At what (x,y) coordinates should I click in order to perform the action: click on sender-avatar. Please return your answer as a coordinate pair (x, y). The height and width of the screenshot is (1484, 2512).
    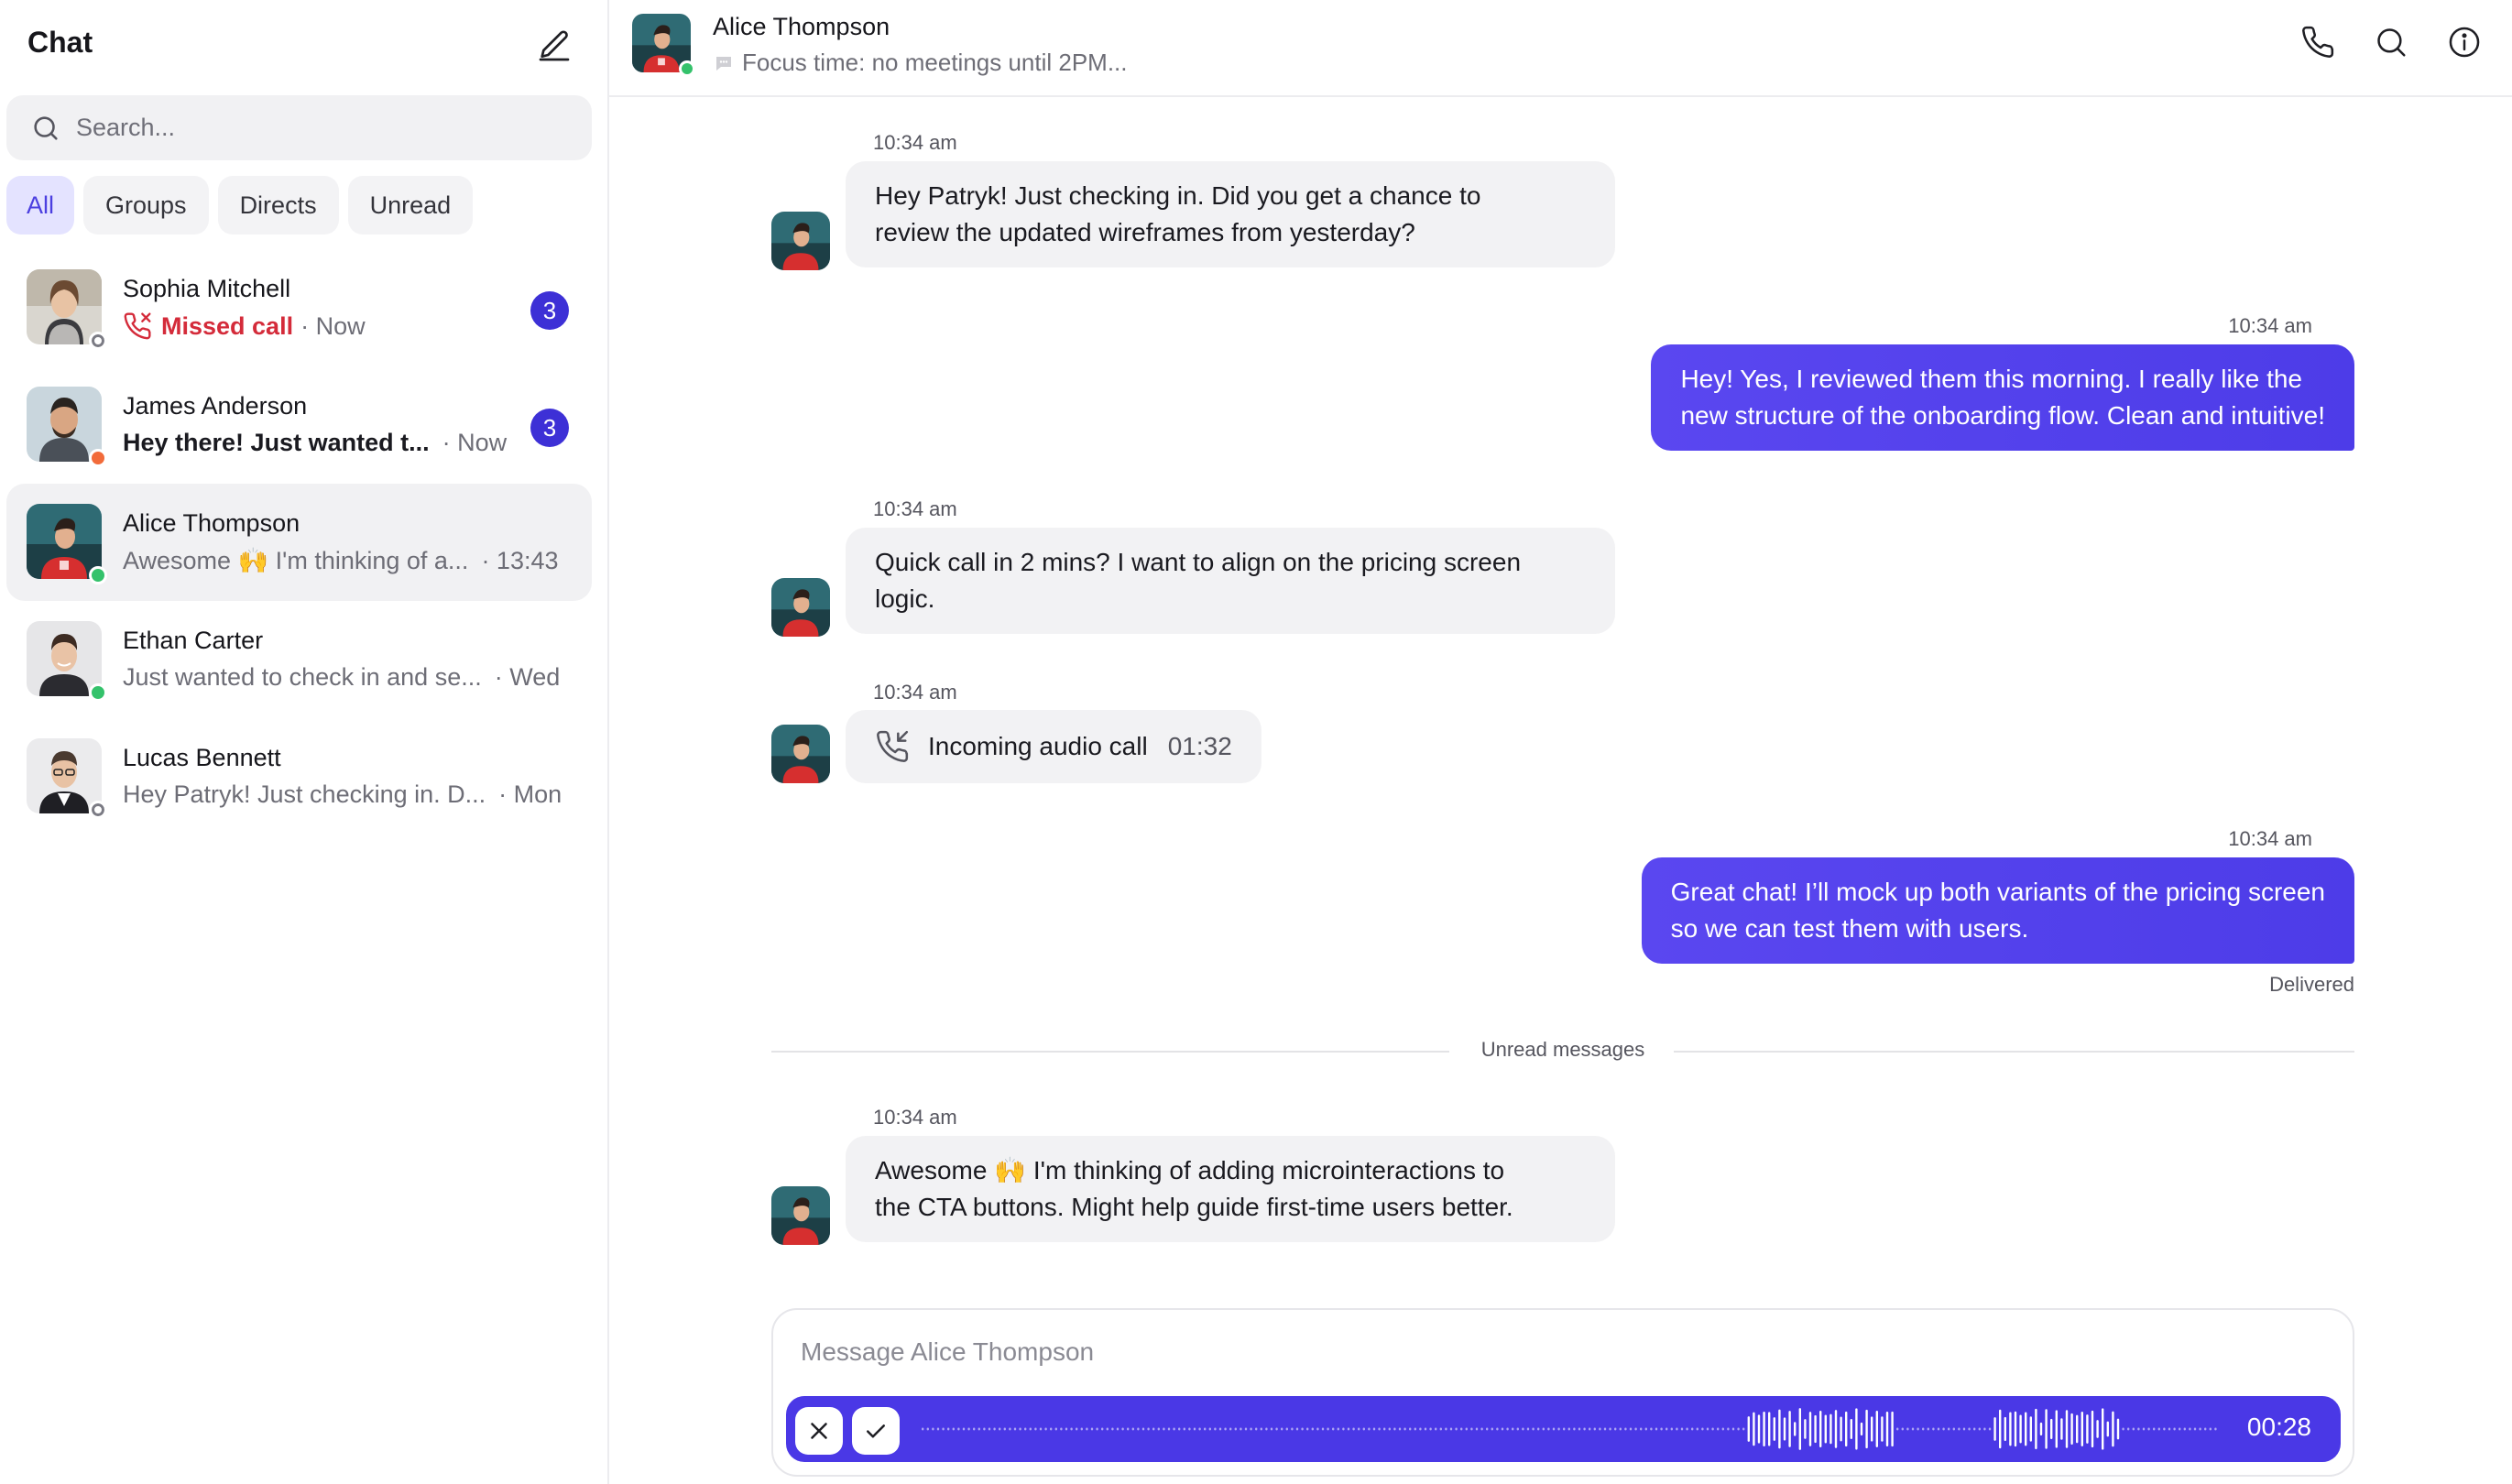
    Looking at the image, I should click on (800, 754).